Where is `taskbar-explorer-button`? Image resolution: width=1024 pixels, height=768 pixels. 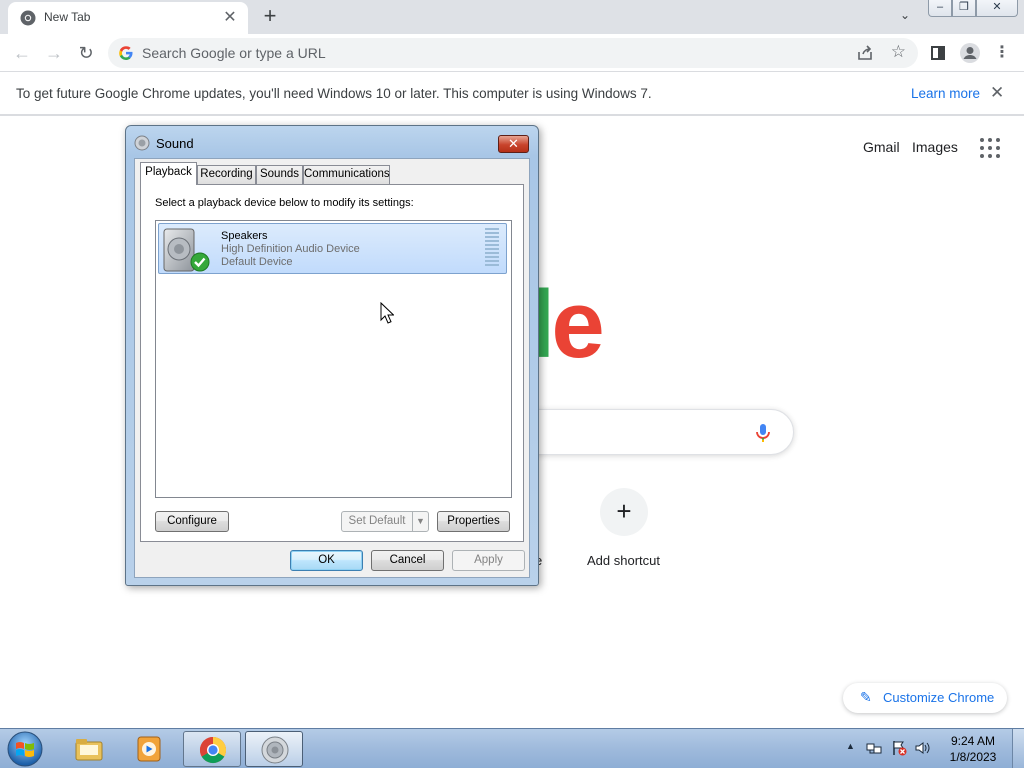 taskbar-explorer-button is located at coordinates (89, 749).